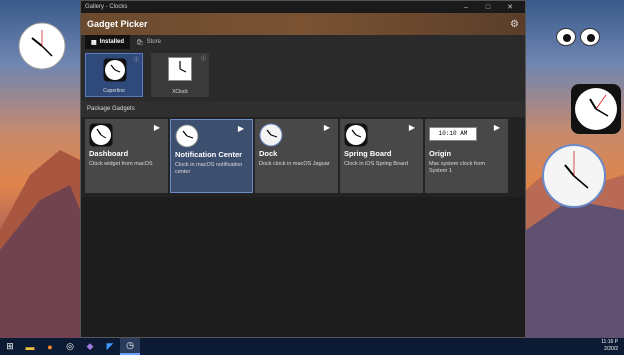 Image resolution: width=624 pixels, height=355 pixels. Describe the element at coordinates (457, 167) in the screenshot. I see `card-description: Mac system clock from System 1` at that location.